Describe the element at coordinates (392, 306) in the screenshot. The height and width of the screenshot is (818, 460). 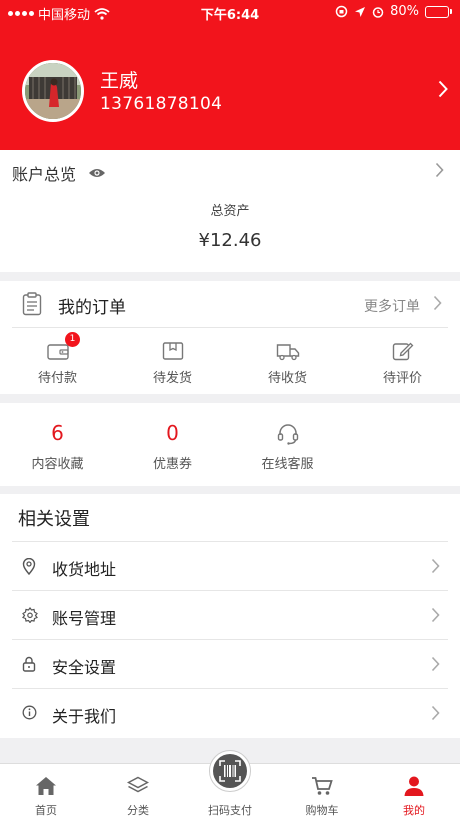
I see `more-orders-link: 更多订单` at that location.